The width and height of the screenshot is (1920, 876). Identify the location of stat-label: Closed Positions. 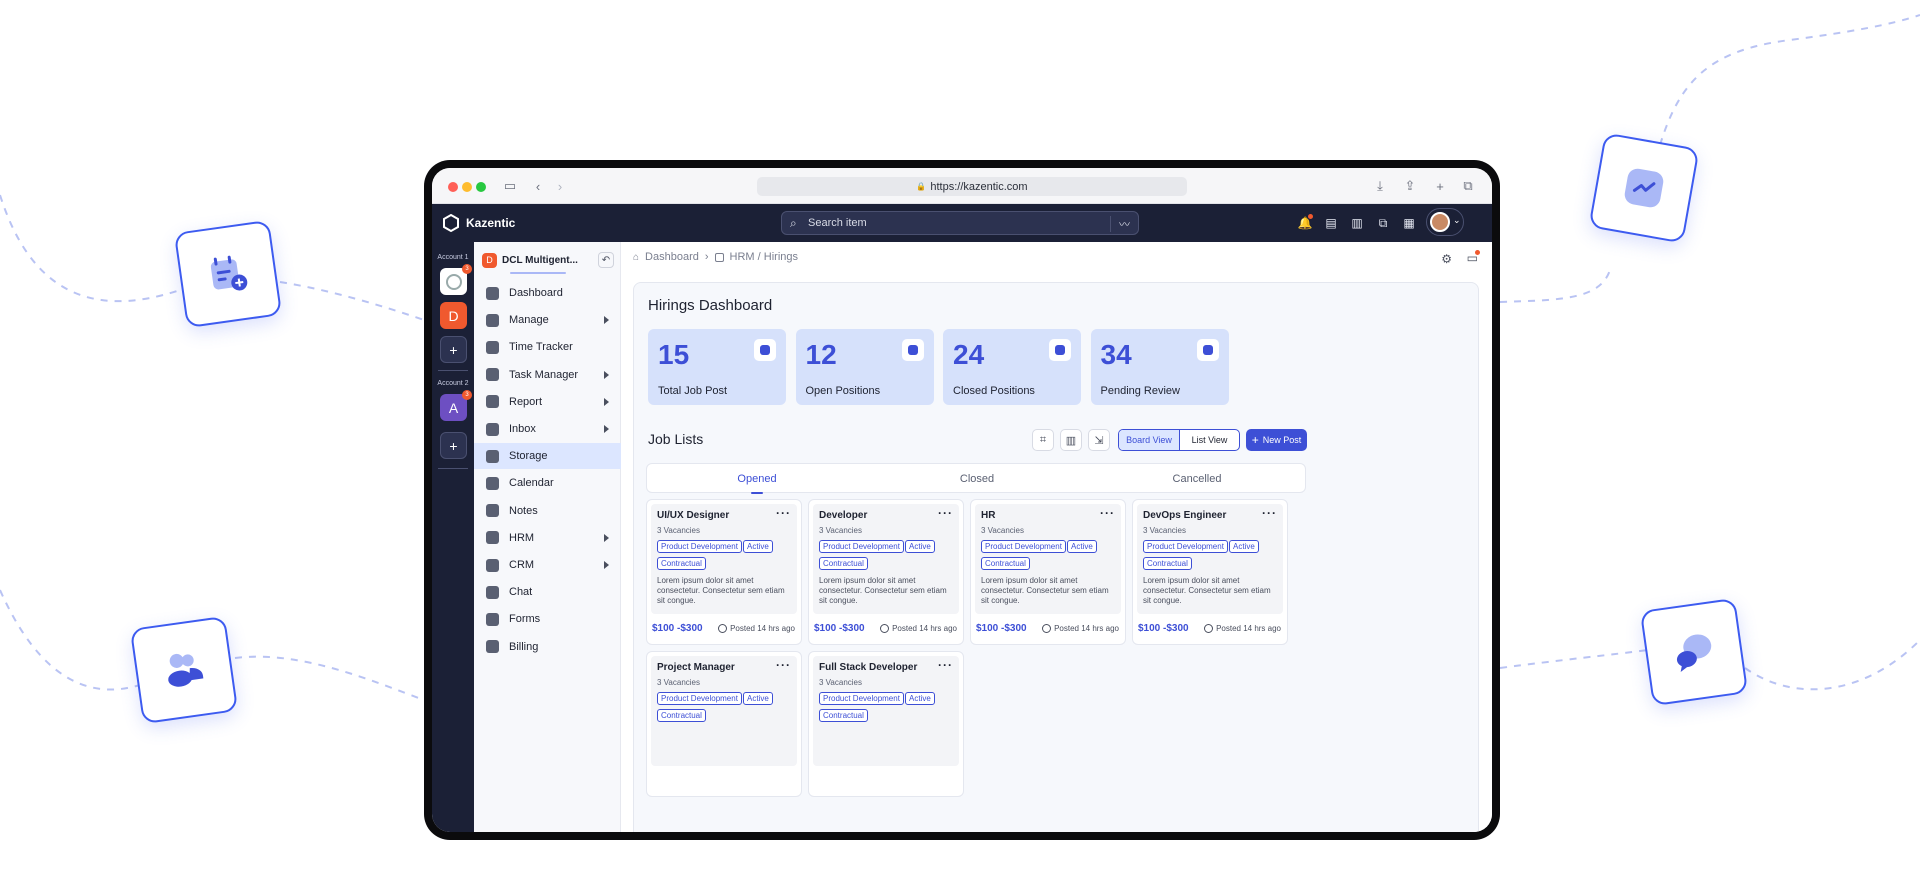
(994, 391).